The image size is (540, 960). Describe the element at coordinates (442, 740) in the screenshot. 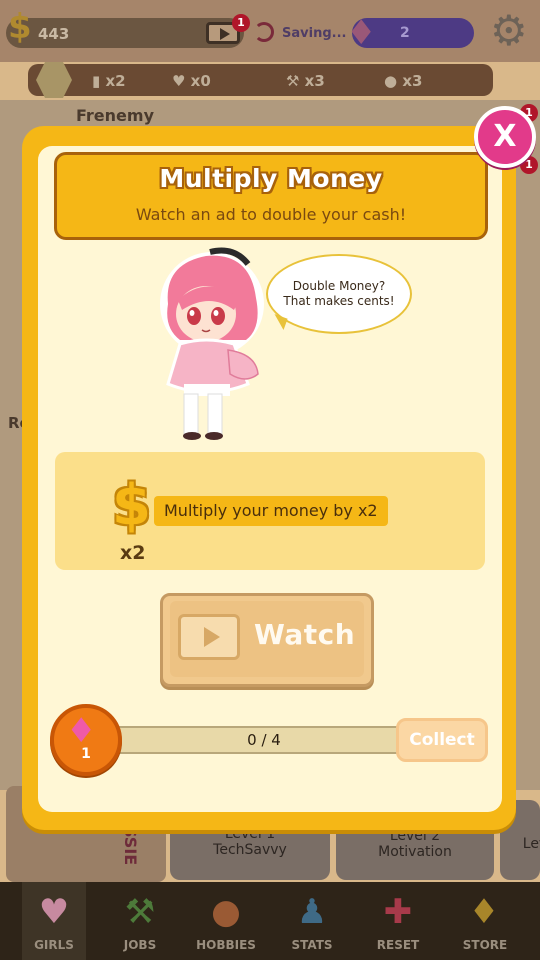

I see `collect-button: Collect` at that location.